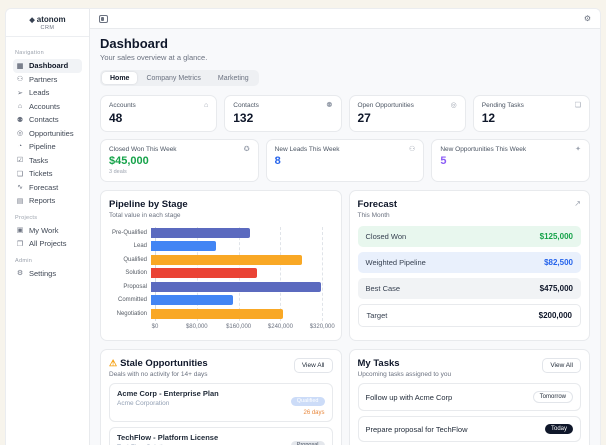  I want to click on chart-row: Qualified, so click(221, 260).